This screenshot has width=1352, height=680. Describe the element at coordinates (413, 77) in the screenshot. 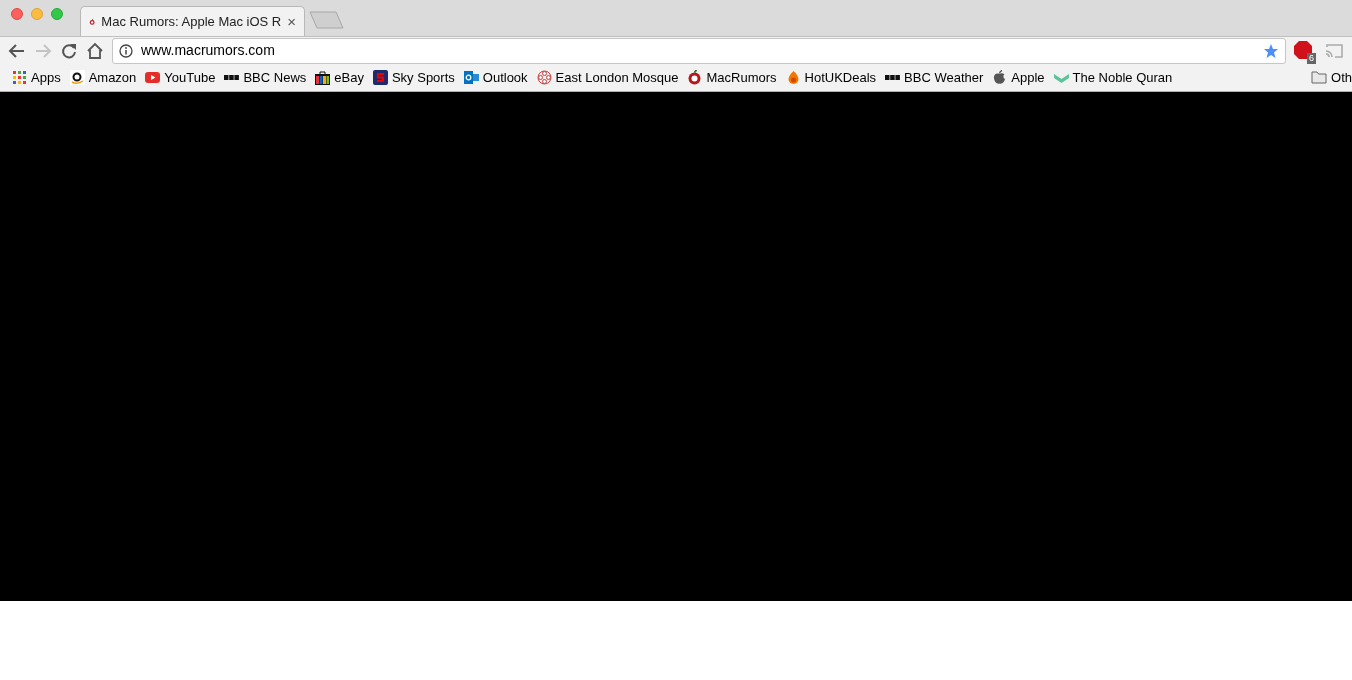

I see `bookmark-link: Sky Sports` at that location.